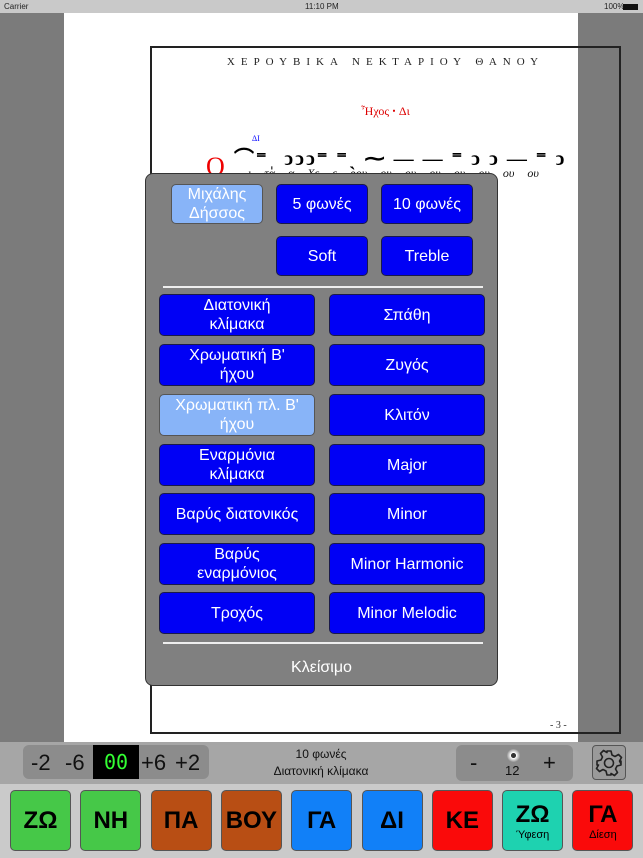 The image size is (643, 858). I want to click on note-key: ΖΩ, so click(40, 820).